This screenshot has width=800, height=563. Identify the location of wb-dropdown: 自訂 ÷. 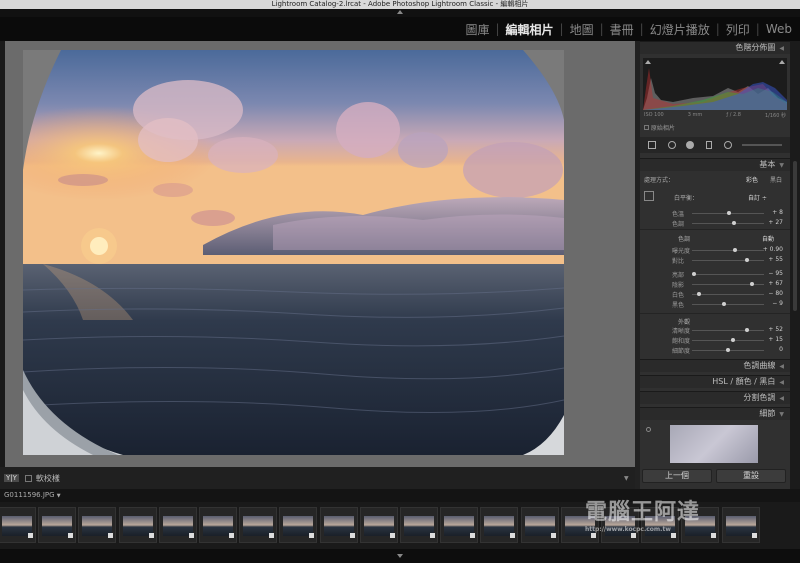
(757, 197).